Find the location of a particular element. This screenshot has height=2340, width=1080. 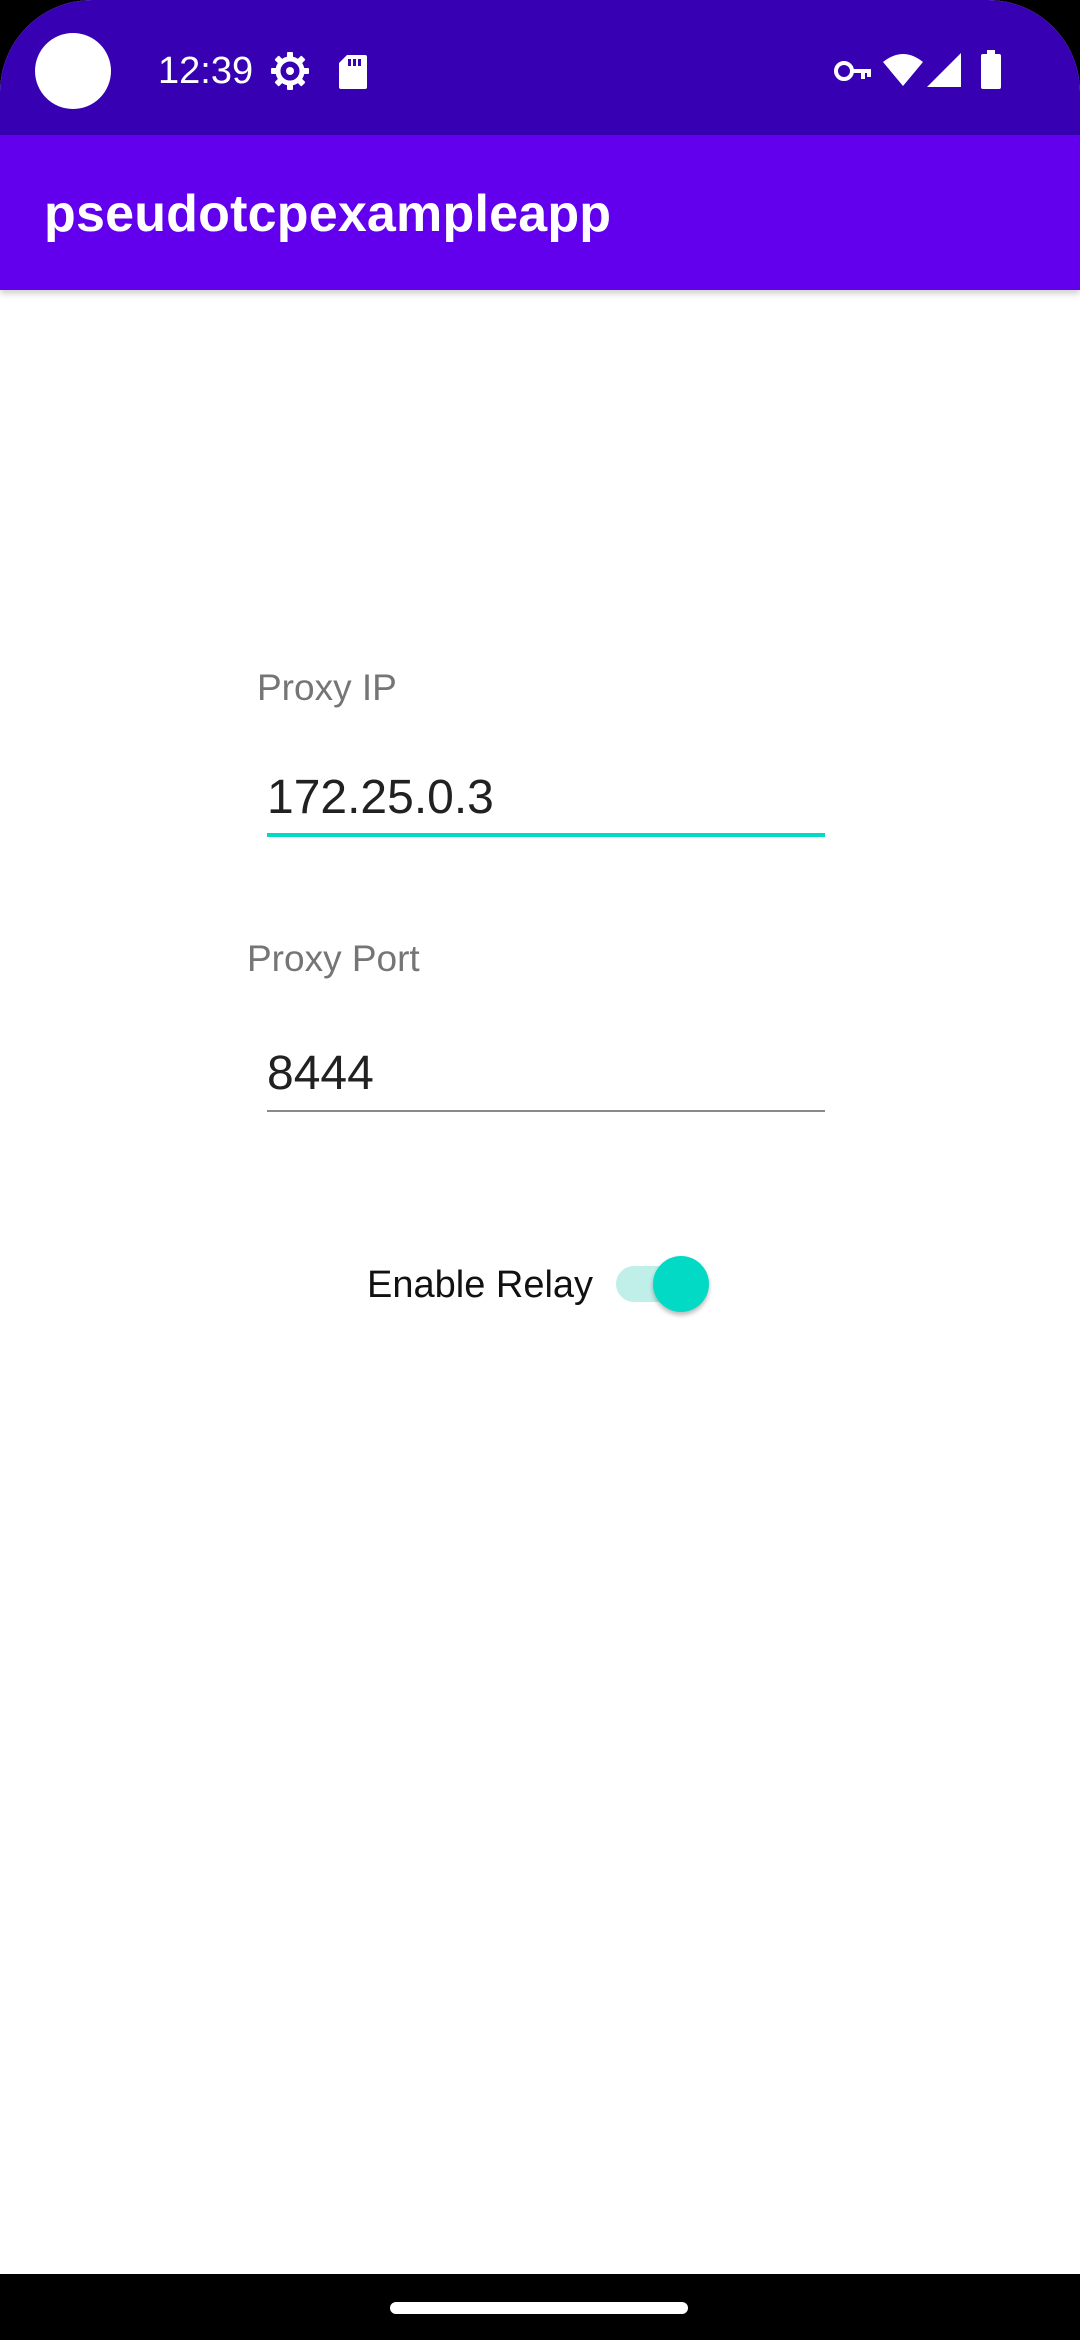

proxy-ip-underline is located at coordinates (546, 835).